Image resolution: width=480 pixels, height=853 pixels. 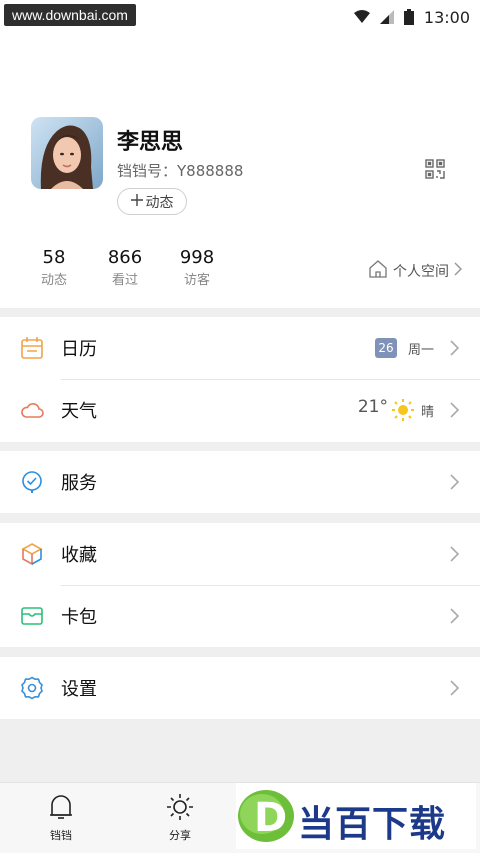 What do you see at coordinates (150, 142) in the screenshot?
I see `user-name: 李思思` at bounding box center [150, 142].